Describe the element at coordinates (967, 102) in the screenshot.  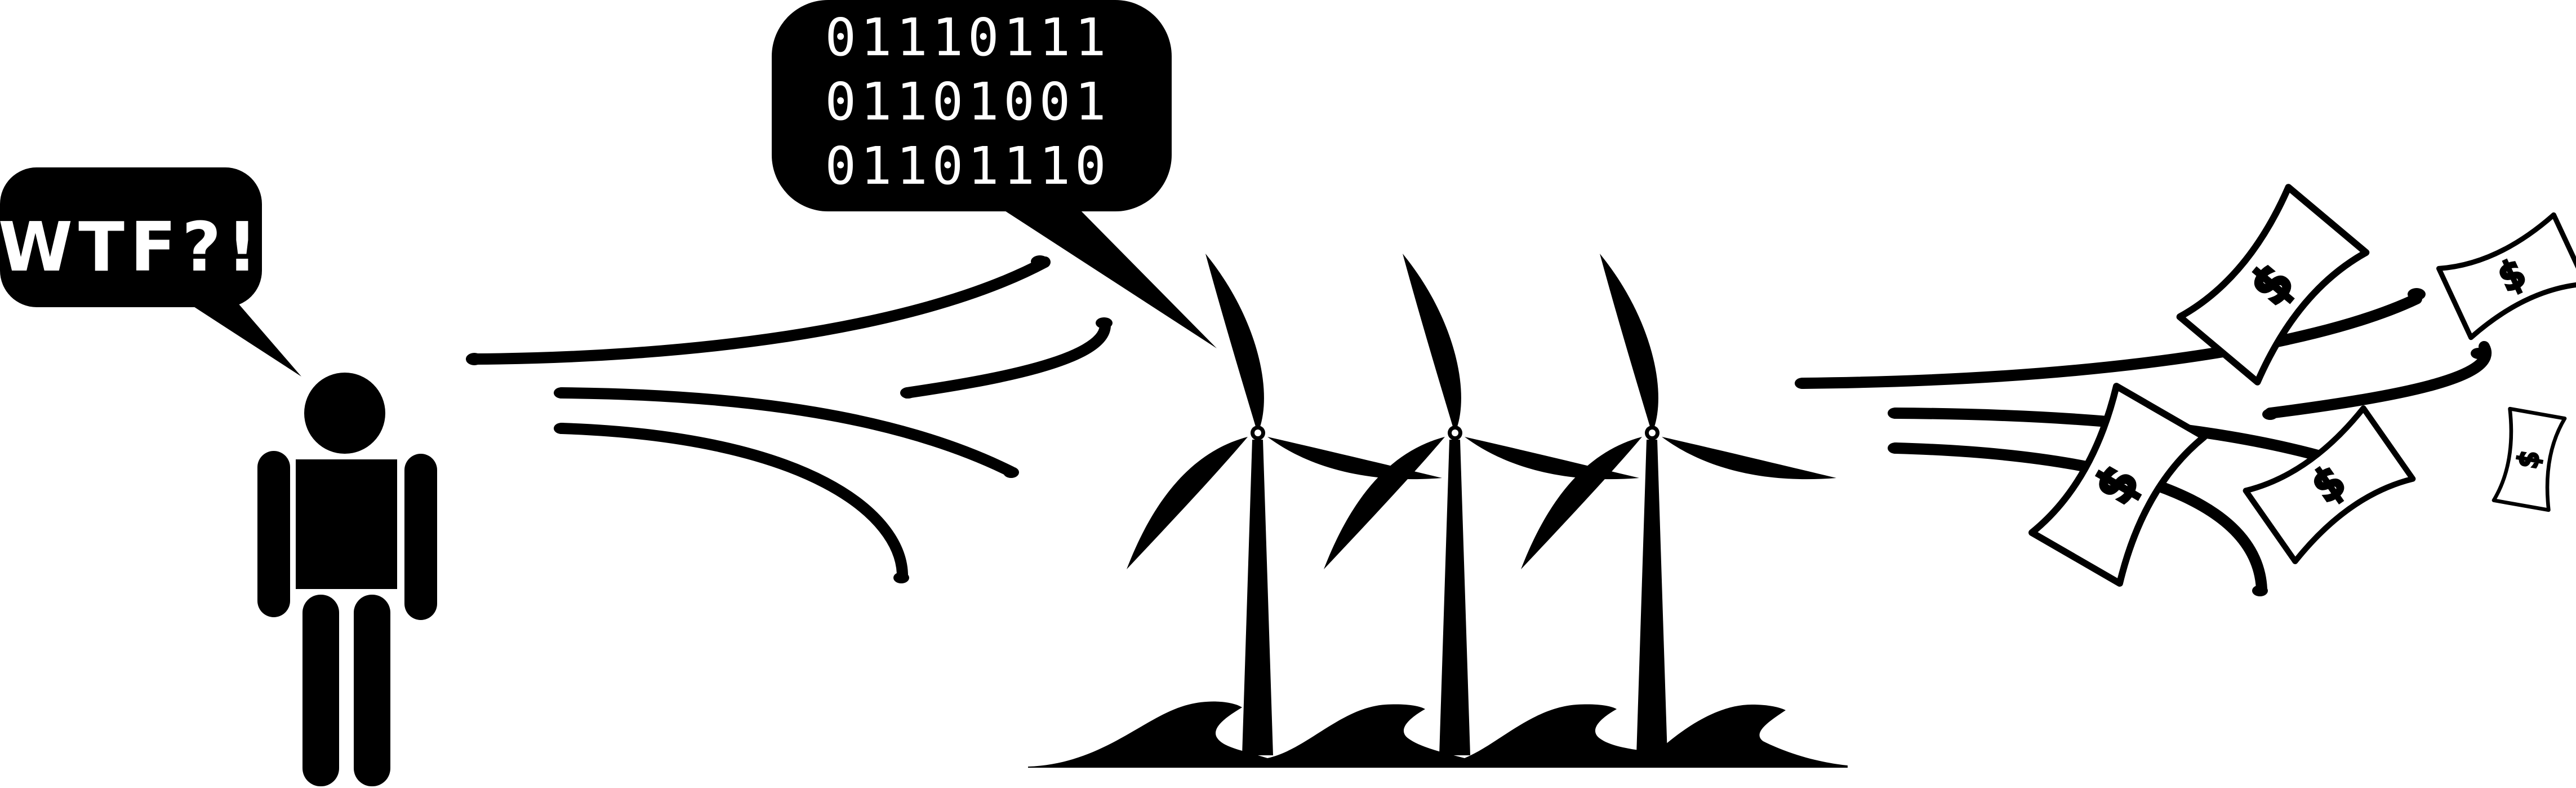
I see `binary-line-2: 01101001` at that location.